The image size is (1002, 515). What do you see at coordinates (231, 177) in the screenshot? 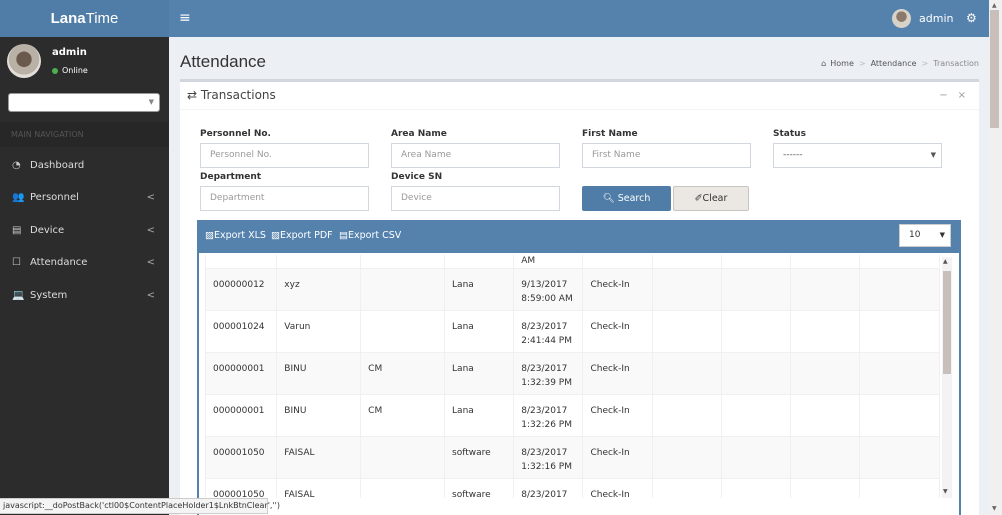
I see `department-label: Department` at bounding box center [231, 177].